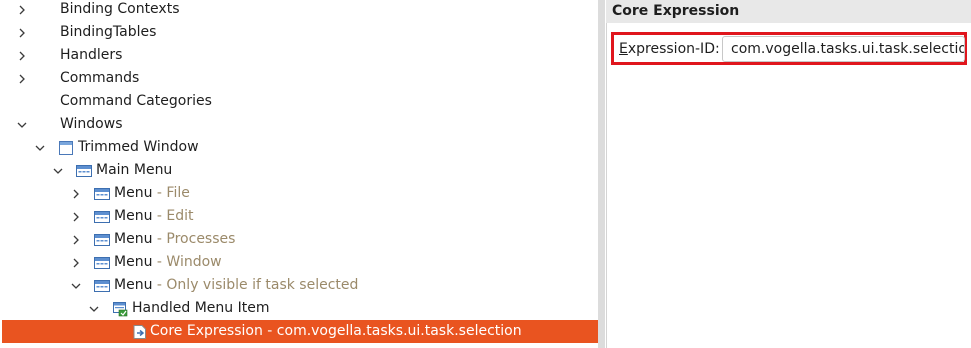 The image size is (971, 348). I want to click on tree-item-label: BindingTables, so click(108, 32).